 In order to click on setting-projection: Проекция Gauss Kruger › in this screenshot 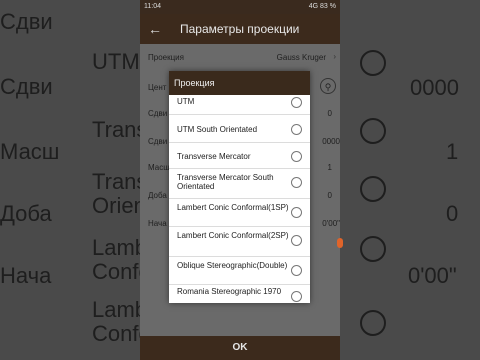, I will do `click(240, 57)`.